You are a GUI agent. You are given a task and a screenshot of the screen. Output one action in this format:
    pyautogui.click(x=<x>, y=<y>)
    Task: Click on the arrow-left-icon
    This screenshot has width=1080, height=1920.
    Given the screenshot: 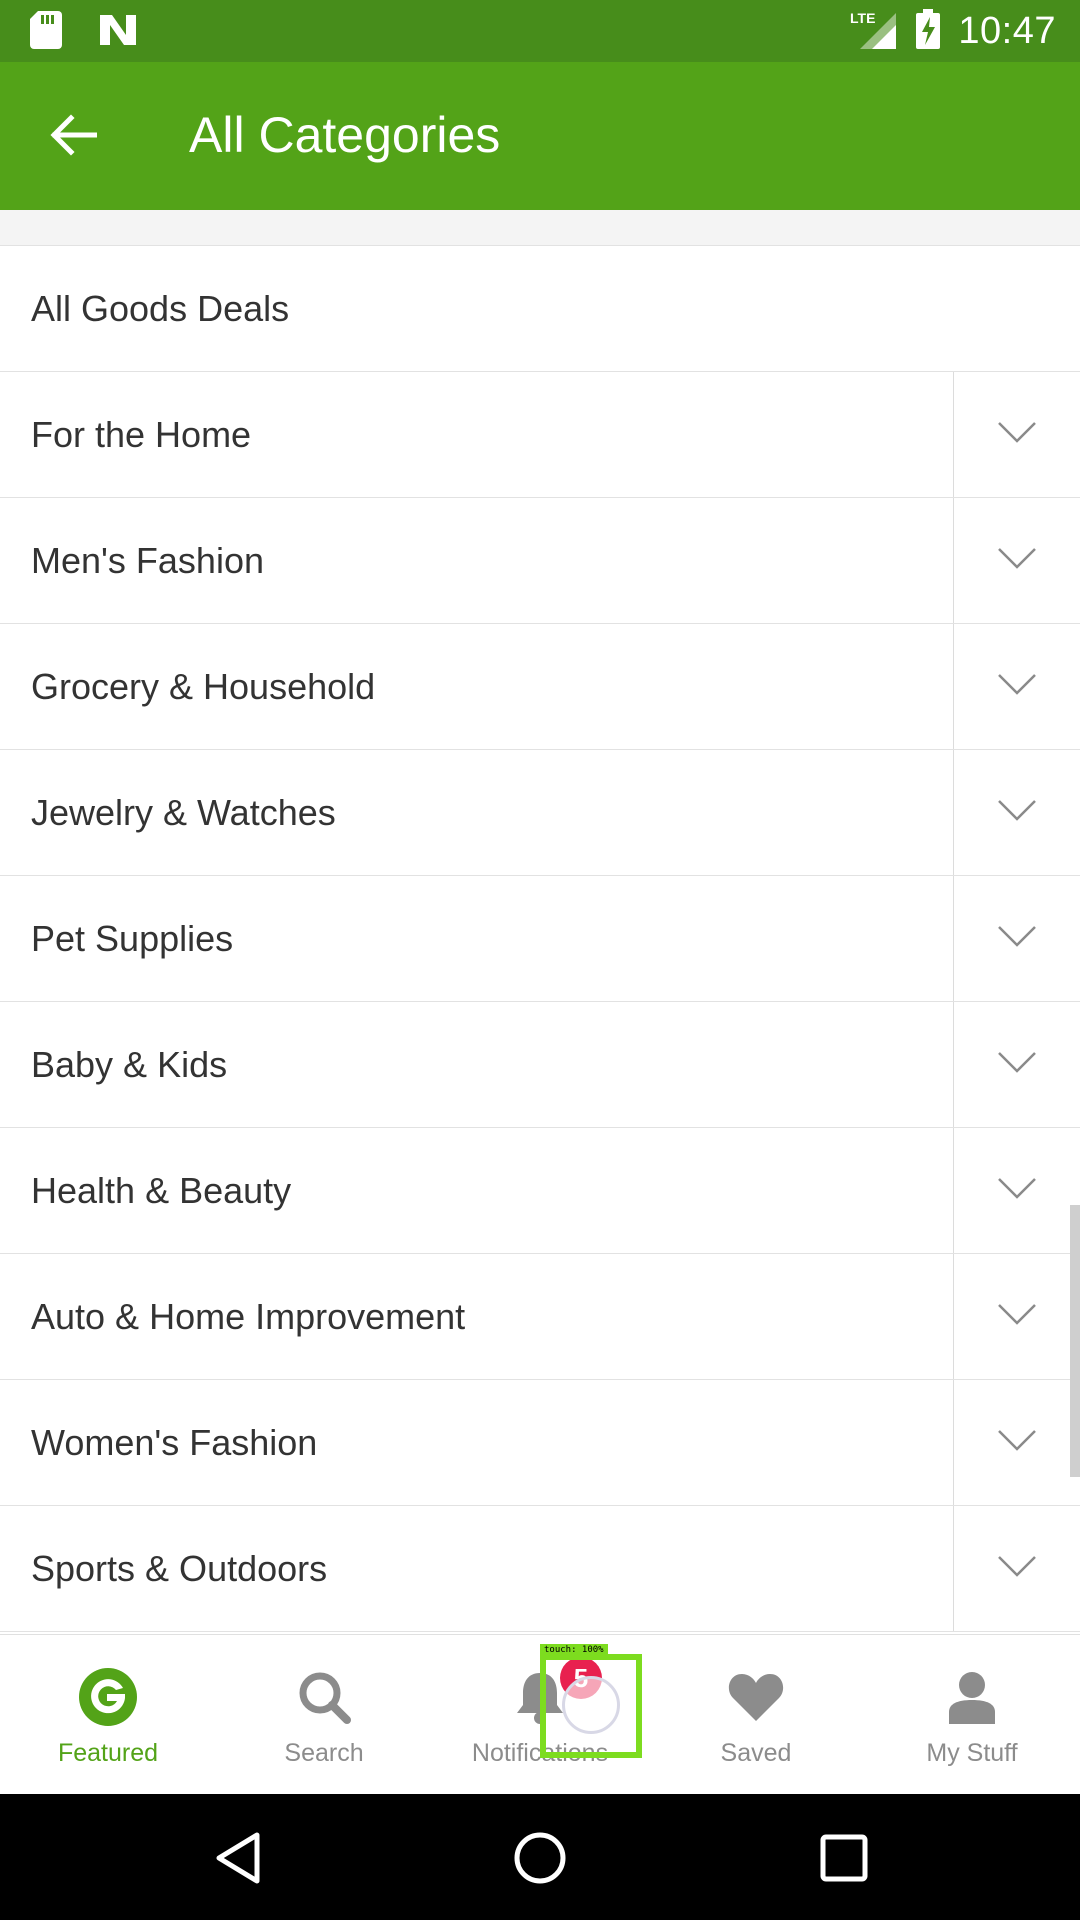 What is the action you would take?
    pyautogui.click(x=73, y=137)
    